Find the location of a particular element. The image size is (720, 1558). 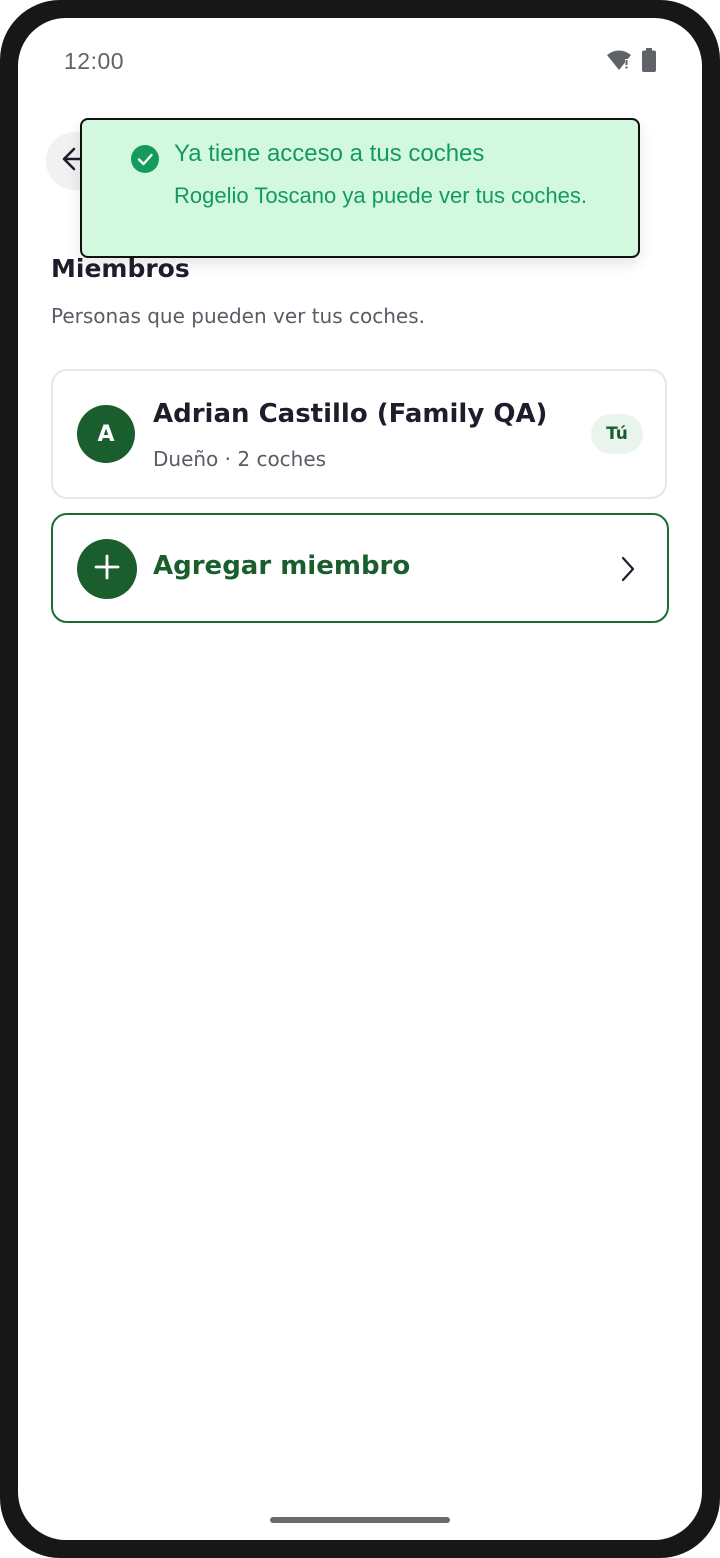

toast-message: Rogelio Toscano ya puede ver tus coches. is located at coordinates (380, 195).